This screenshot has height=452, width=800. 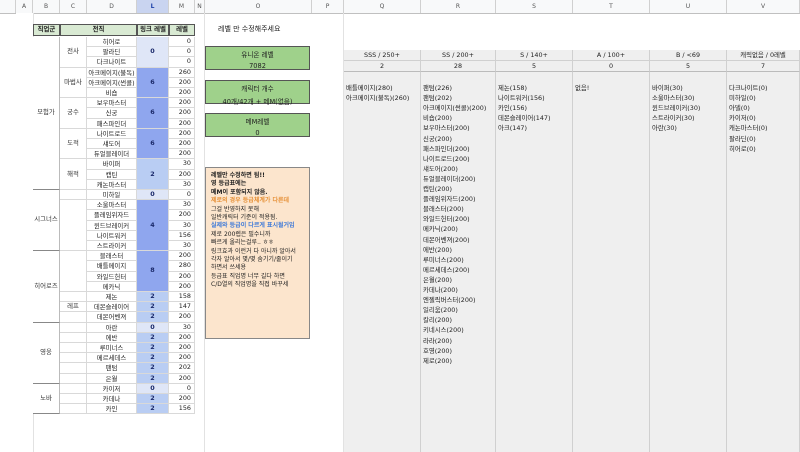 What do you see at coordinates (24, 6) in the screenshot?
I see `col-header-a: A` at bounding box center [24, 6].